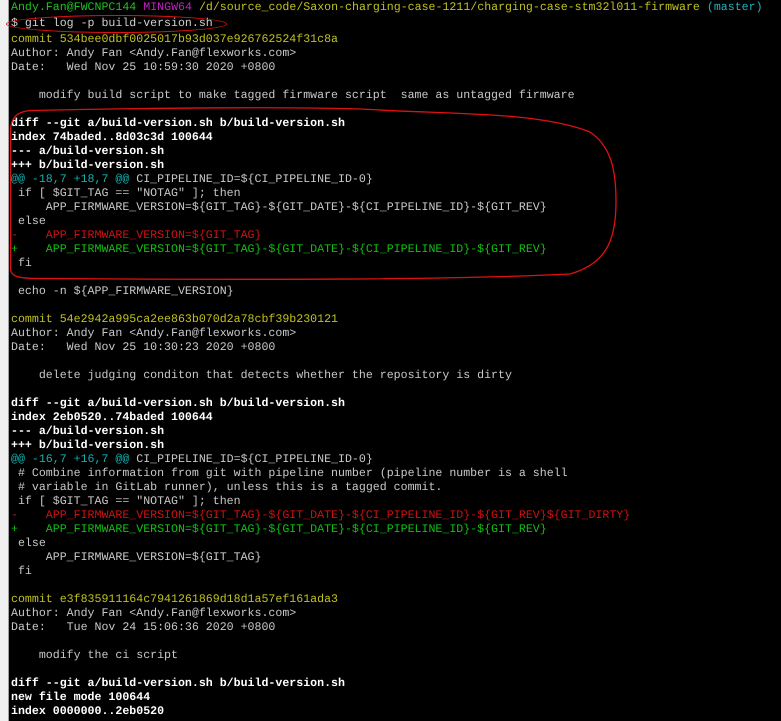 The height and width of the screenshot is (721, 781). Describe the element at coordinates (734, 8) in the screenshot. I see `prompt-text: (master)` at that location.